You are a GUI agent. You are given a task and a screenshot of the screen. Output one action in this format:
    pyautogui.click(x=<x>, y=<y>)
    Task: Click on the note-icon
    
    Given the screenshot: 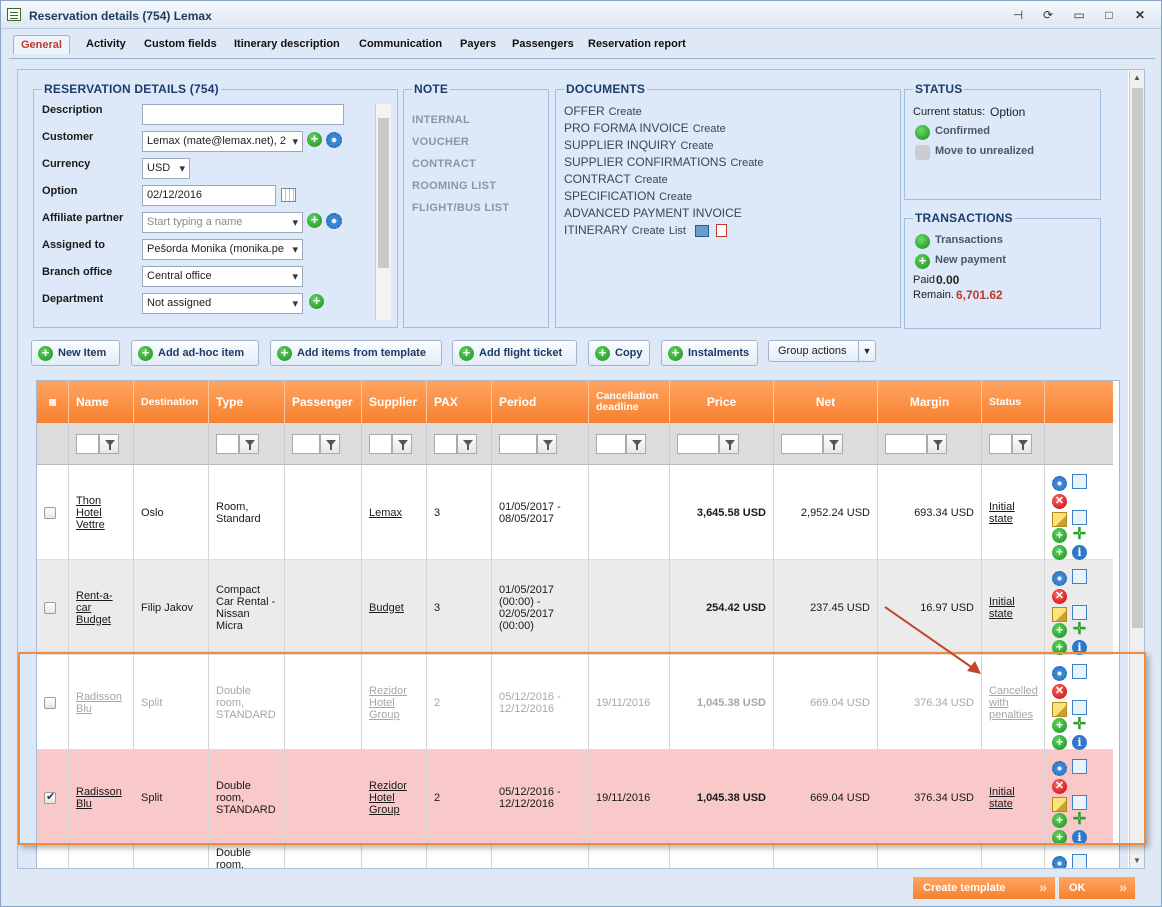 What is the action you would take?
    pyautogui.click(x=1079, y=517)
    